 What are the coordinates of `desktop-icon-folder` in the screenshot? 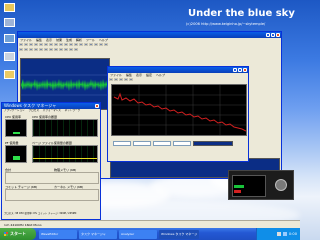 It's located at (9, 76).